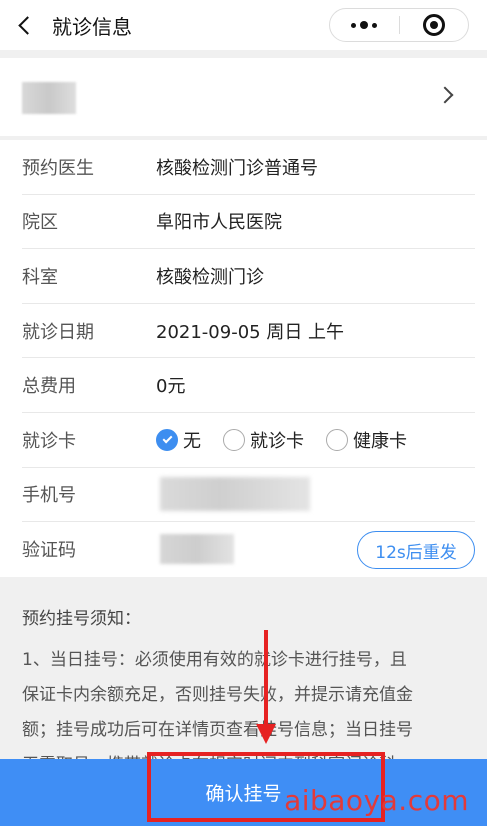 This screenshot has height=826, width=487. What do you see at coordinates (380, 441) in the screenshot?
I see `radio-health-card-label: 健康卡` at bounding box center [380, 441].